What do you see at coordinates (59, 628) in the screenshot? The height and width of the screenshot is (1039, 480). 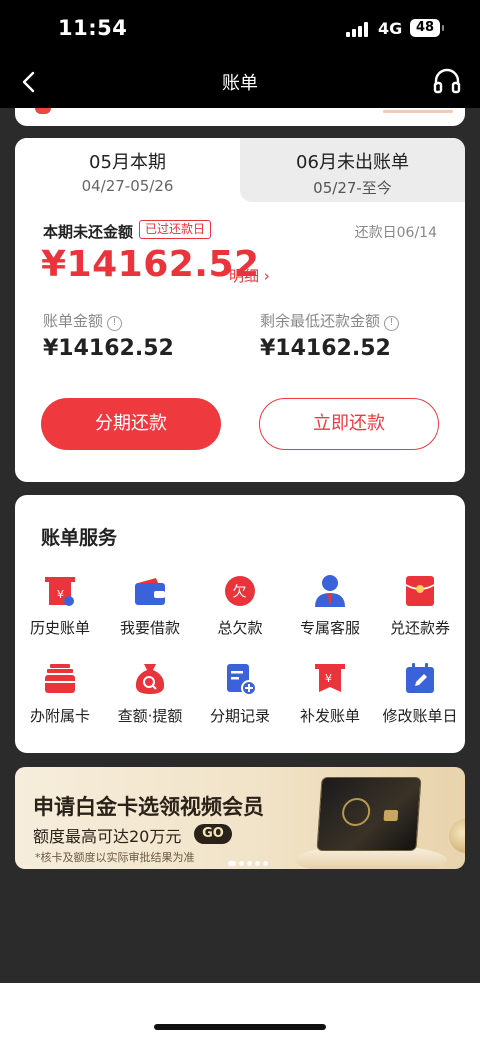 I see `service-label: 历史账单` at bounding box center [59, 628].